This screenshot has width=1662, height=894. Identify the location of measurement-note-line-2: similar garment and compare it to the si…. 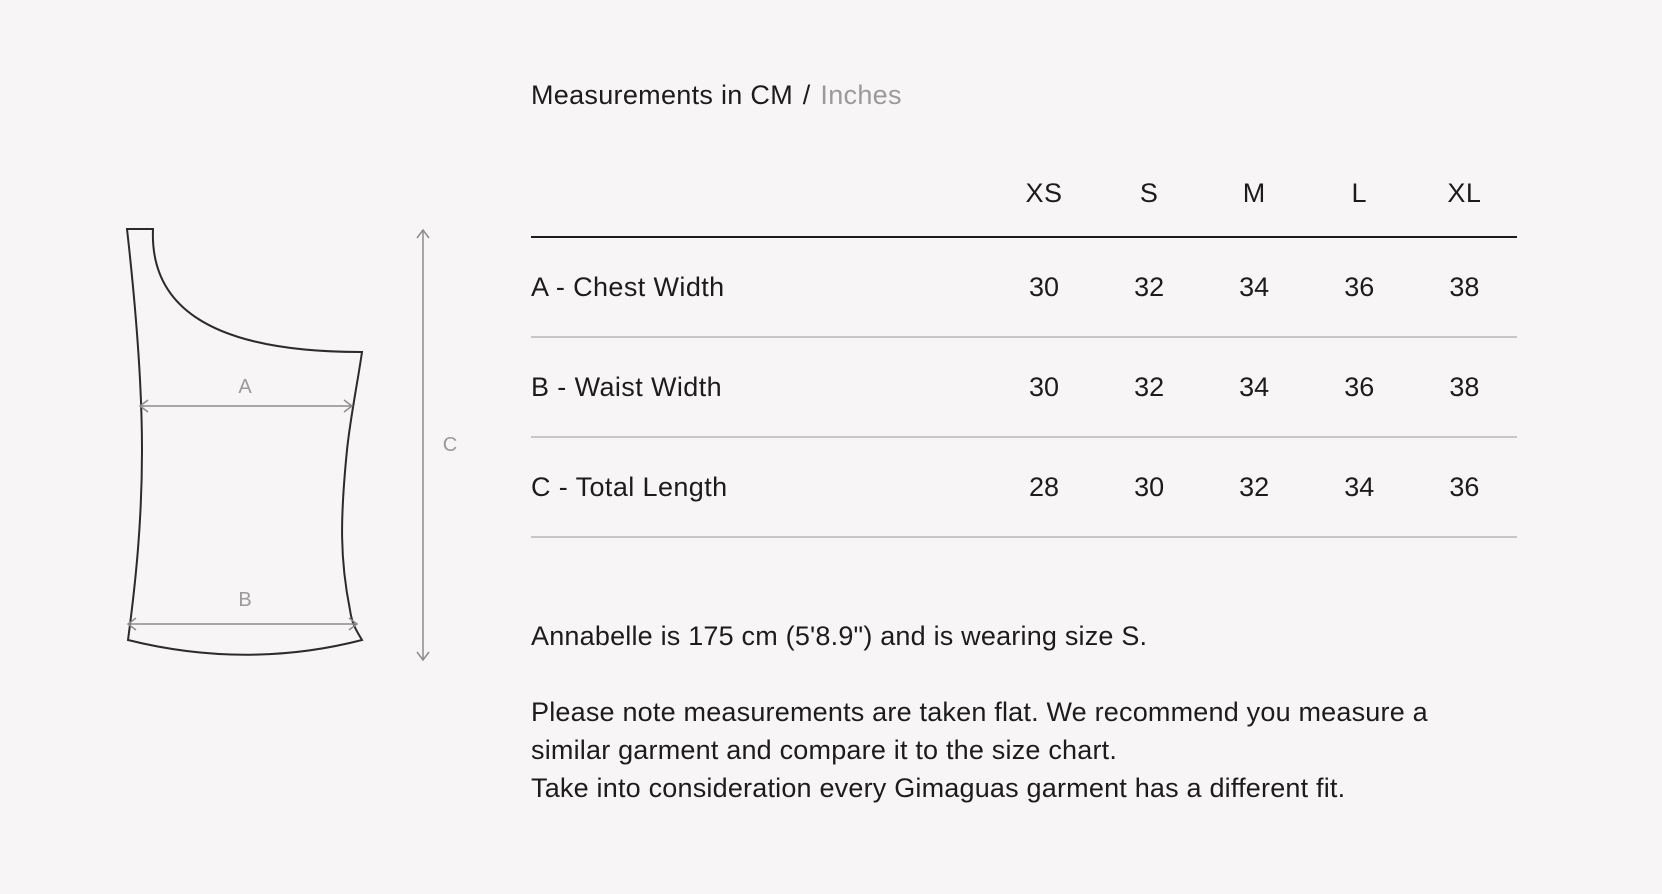
(824, 750).